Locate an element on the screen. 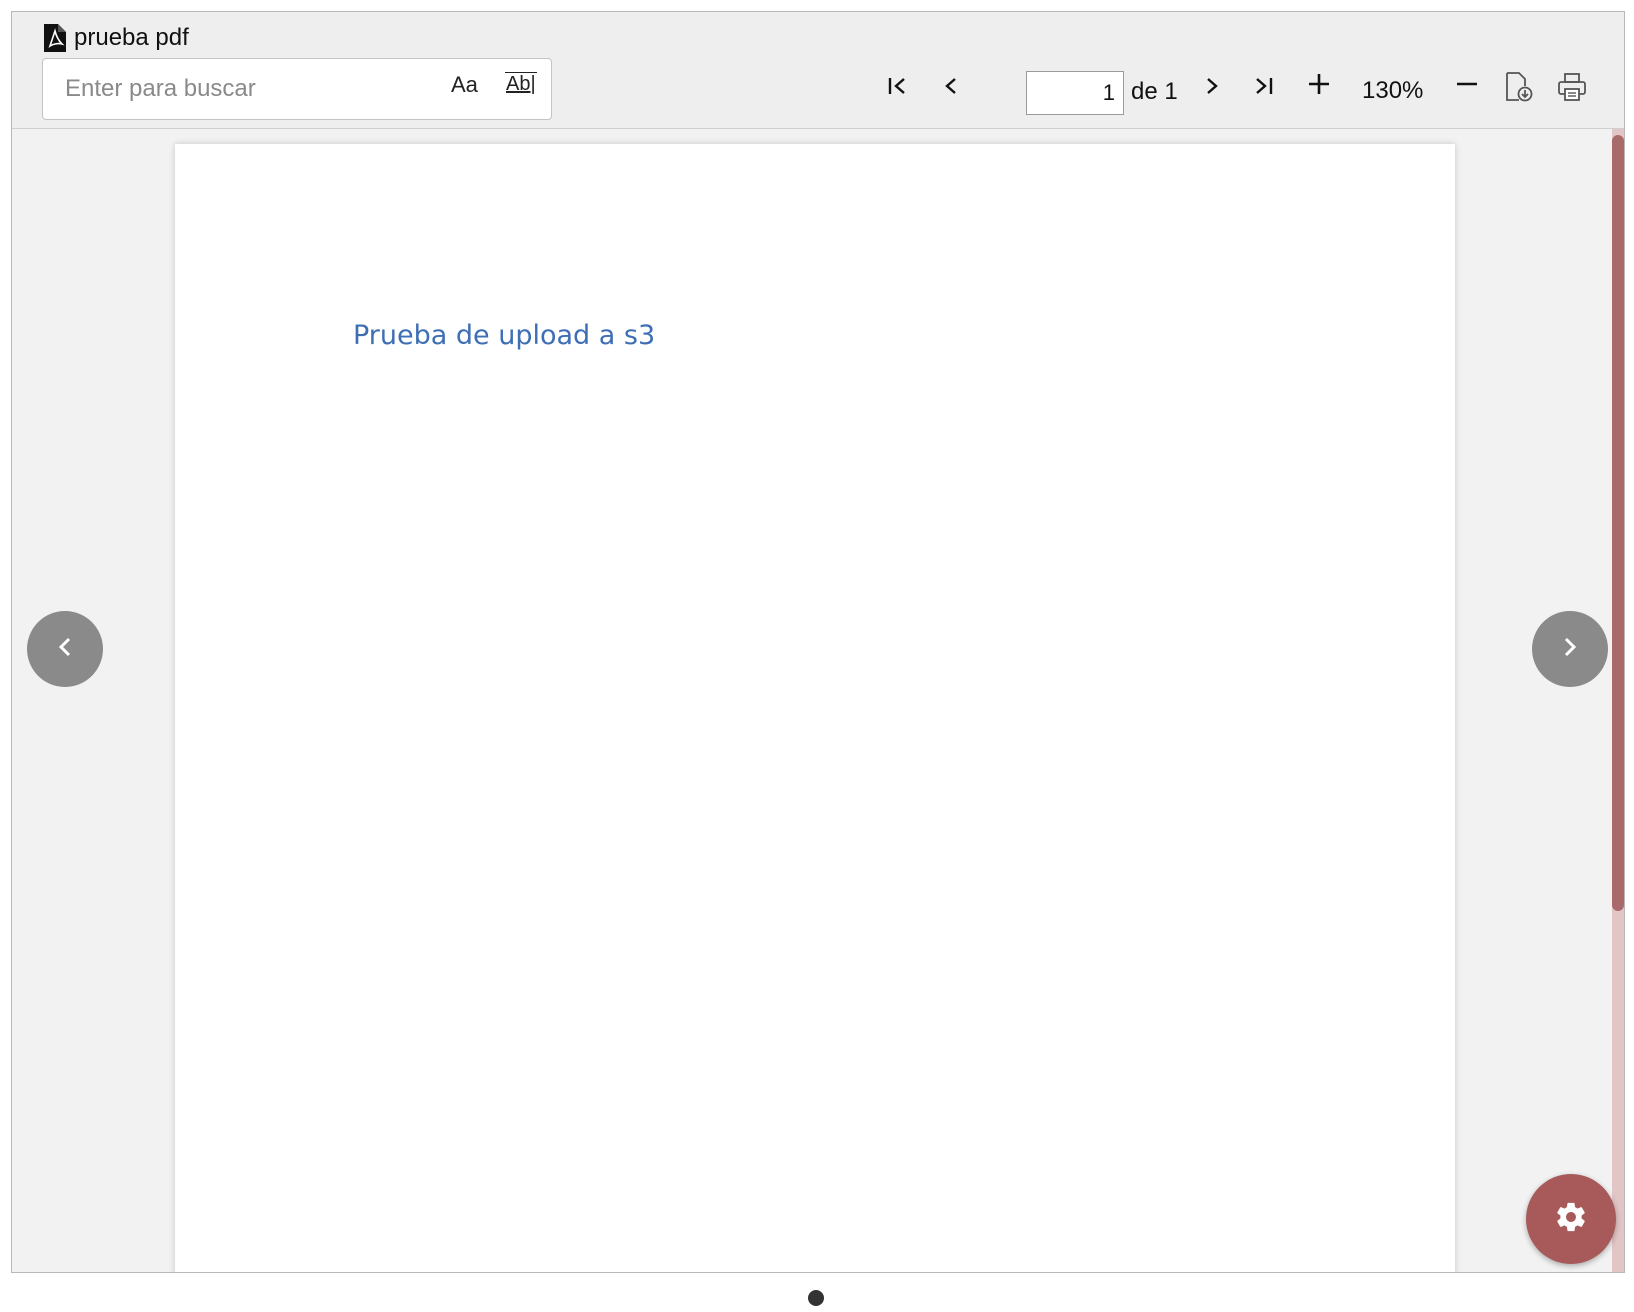 The height and width of the screenshot is (1312, 1634). last-page-icon is located at coordinates (1264, 86).